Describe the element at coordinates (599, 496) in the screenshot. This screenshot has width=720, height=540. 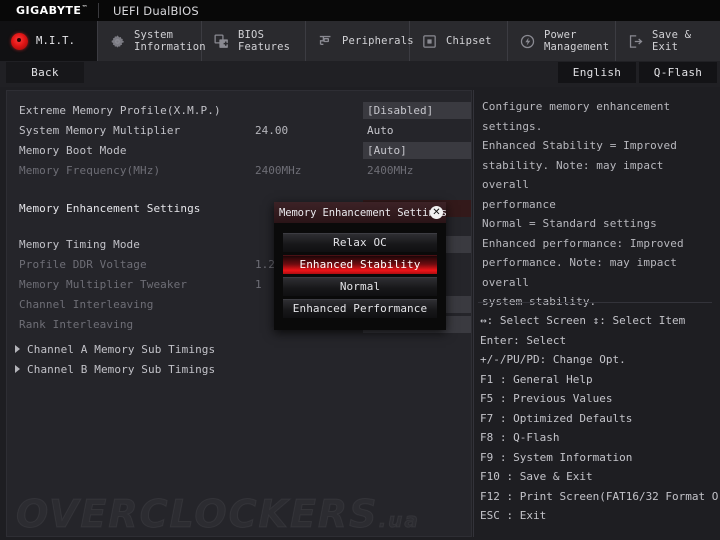
I see `key-legend-line: F12 : Print Screen(FAT16/32 Format Only)` at that location.